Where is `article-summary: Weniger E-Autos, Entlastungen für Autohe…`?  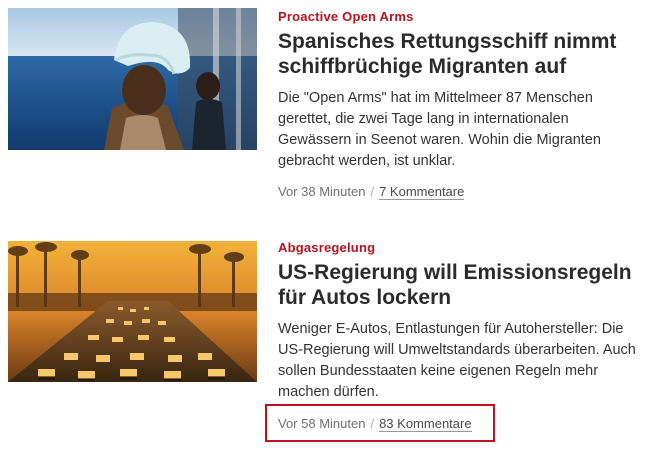
article-summary: Weniger E-Autos, Entlastungen für Autohe… is located at coordinates (457, 360).